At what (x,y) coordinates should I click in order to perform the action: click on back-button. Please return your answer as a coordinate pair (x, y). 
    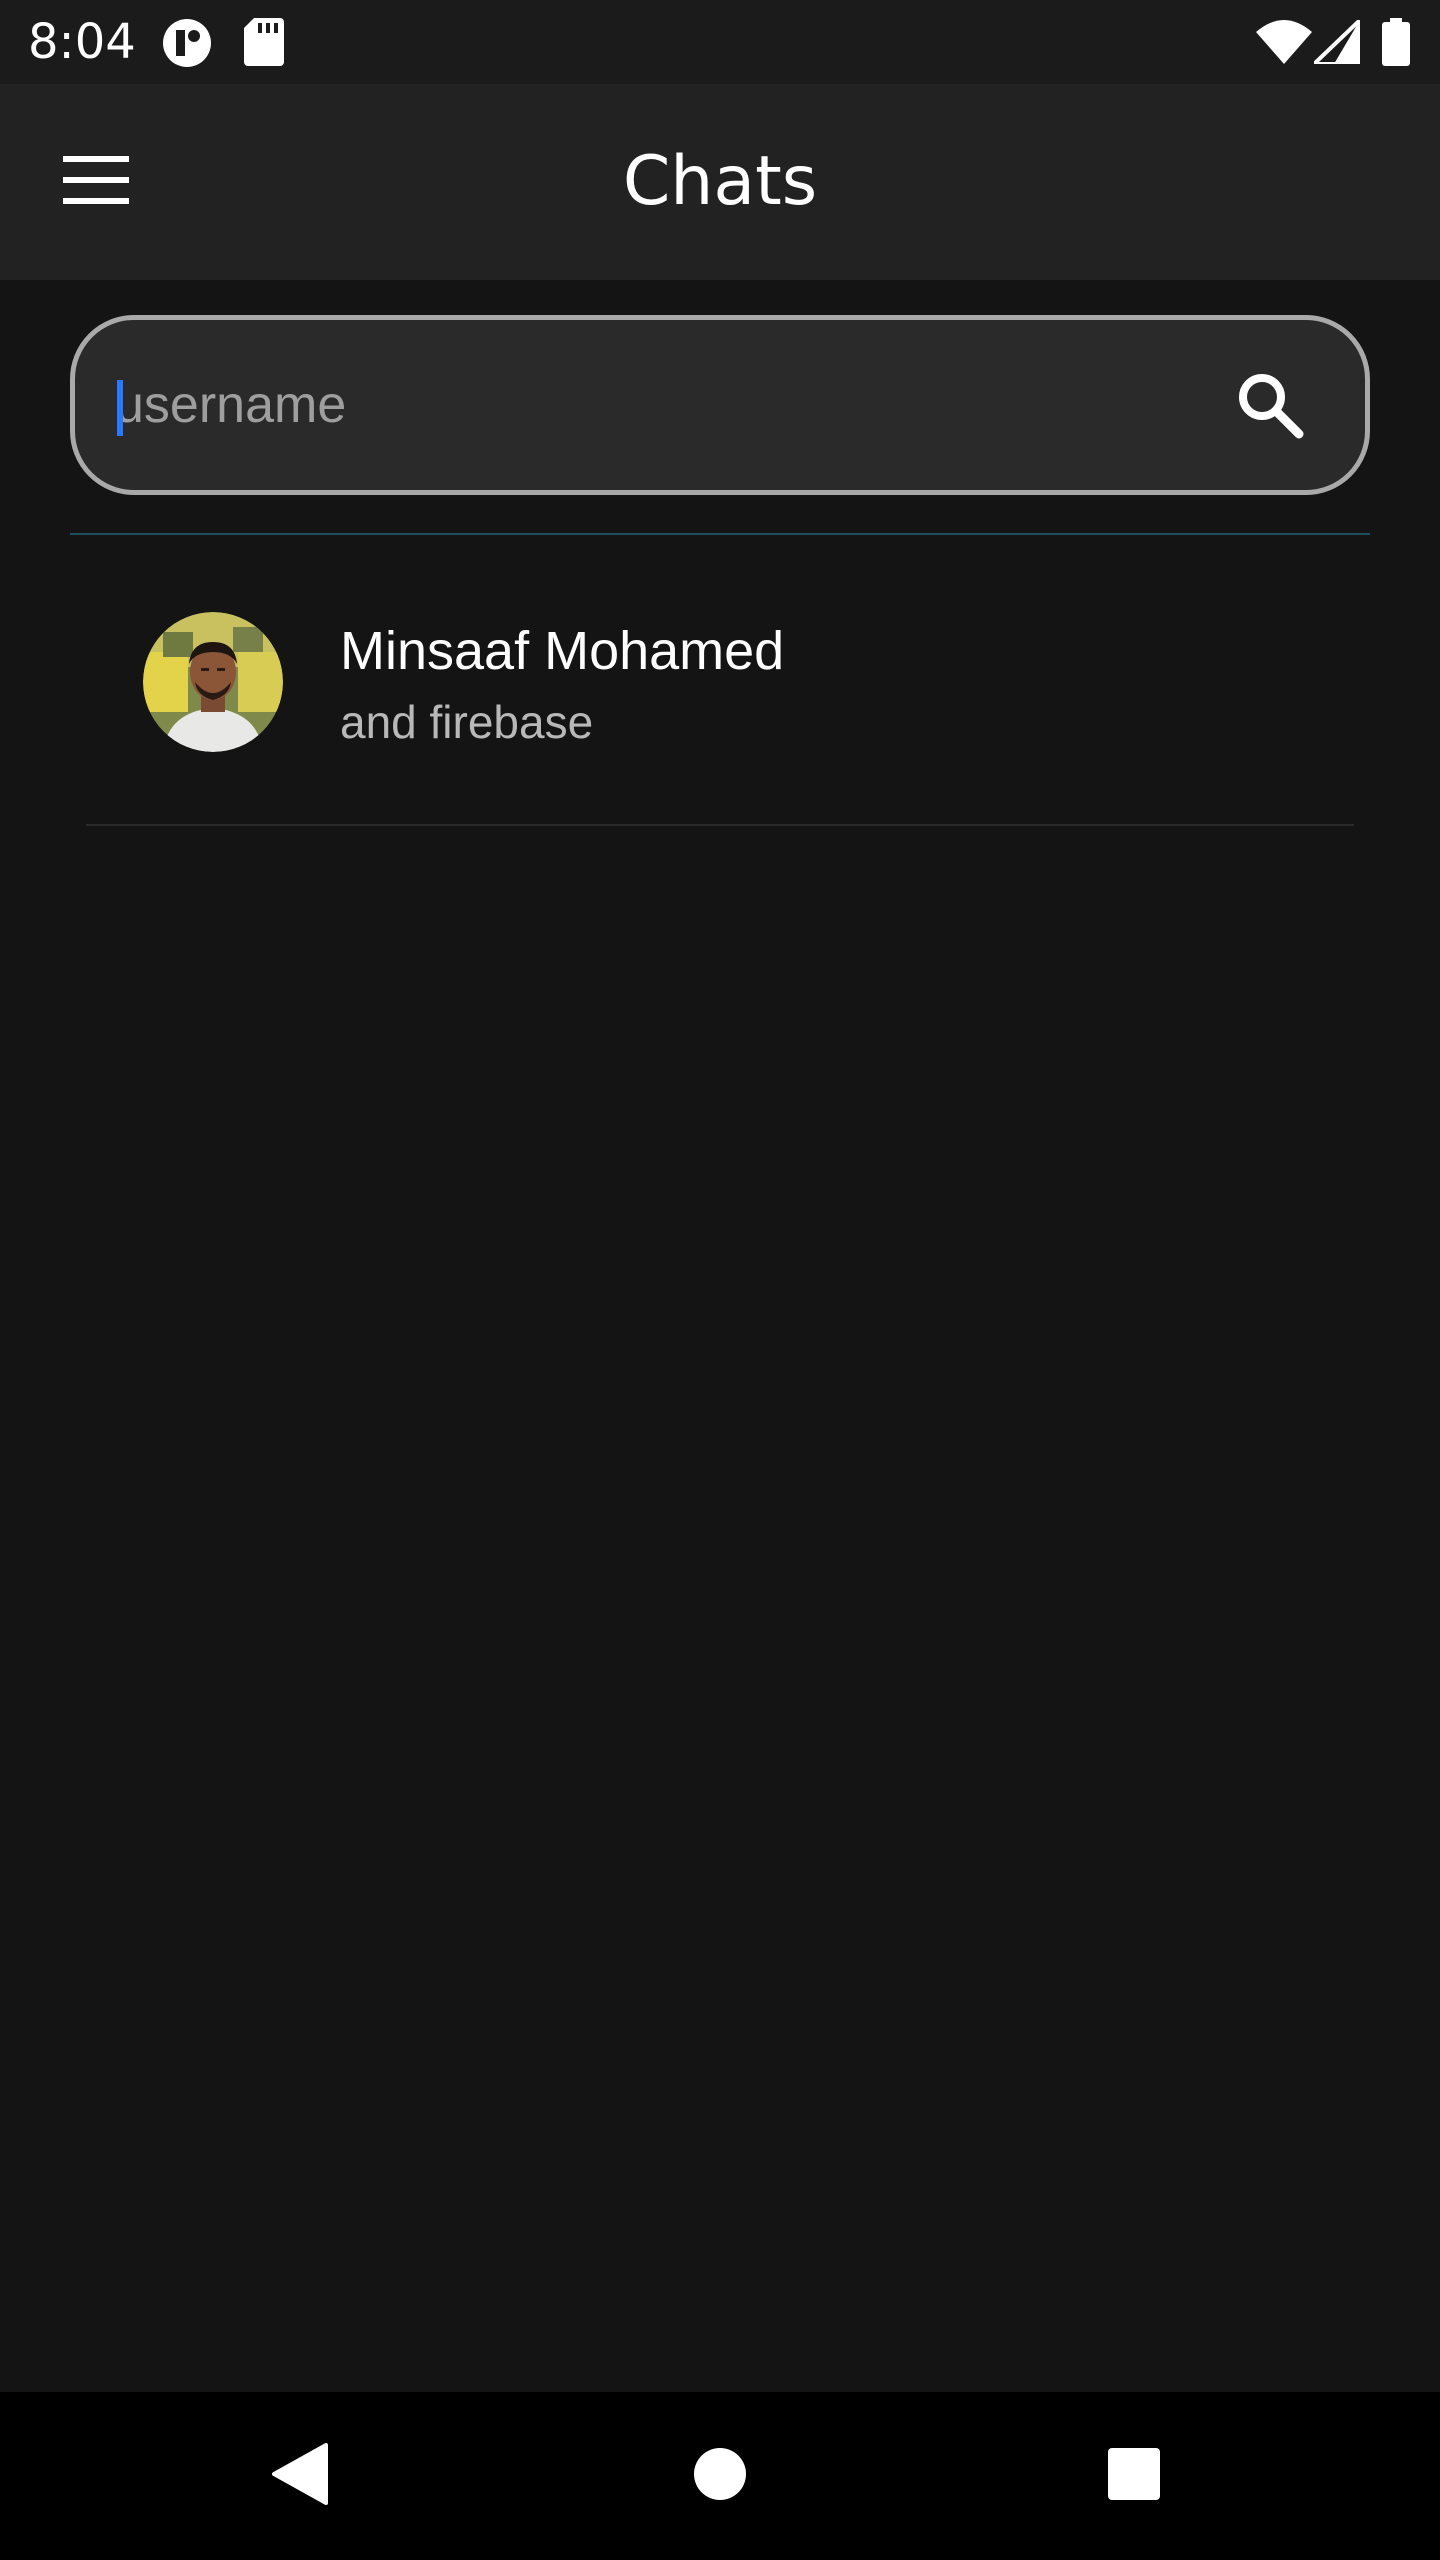
    Looking at the image, I should click on (300, 2476).